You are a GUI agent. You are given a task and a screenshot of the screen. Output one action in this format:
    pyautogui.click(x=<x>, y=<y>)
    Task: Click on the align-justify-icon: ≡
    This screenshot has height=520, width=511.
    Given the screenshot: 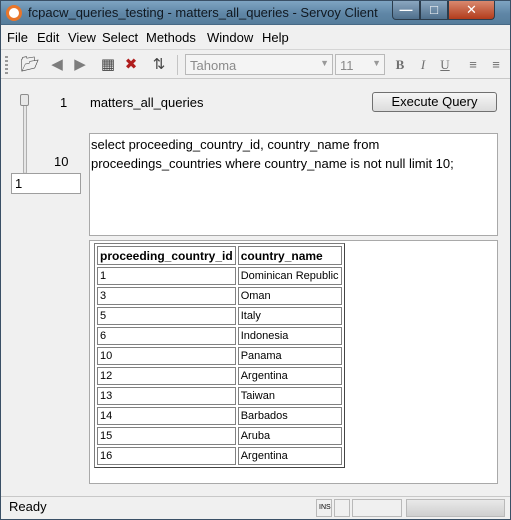 What is the action you would take?
    pyautogui.click(x=496, y=65)
    